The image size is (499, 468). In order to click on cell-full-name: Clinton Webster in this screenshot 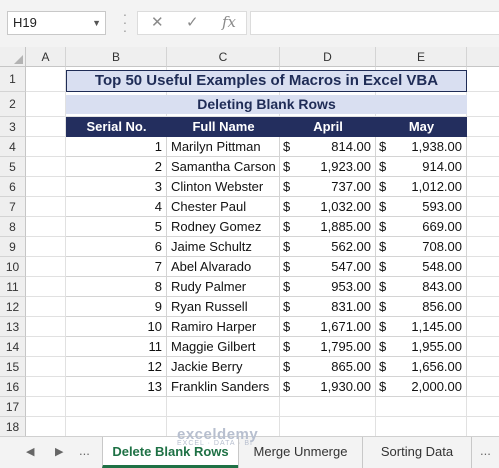, I will do `click(223, 187)`.